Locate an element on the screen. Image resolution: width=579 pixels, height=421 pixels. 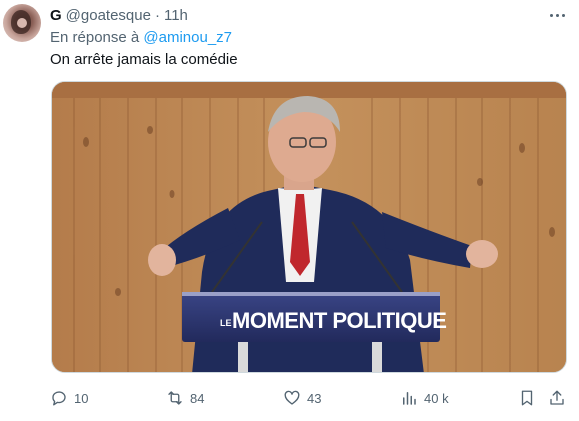
more-icon is located at coordinates (557, 15).